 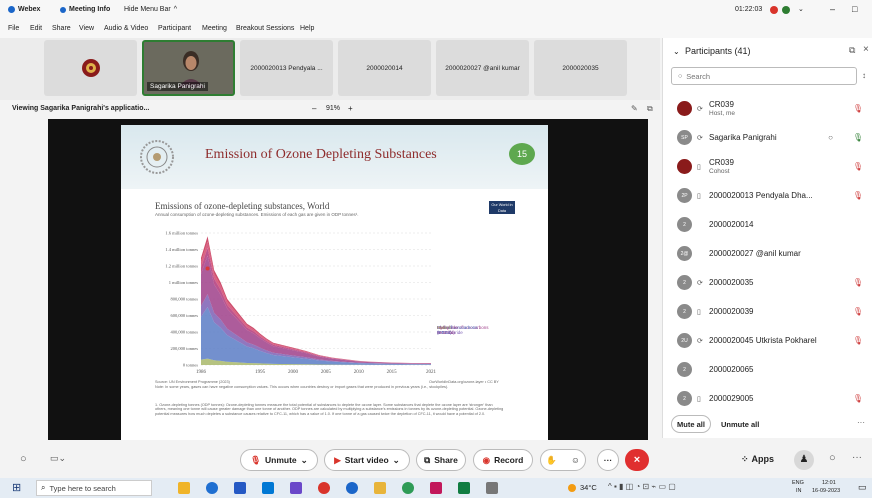 I want to click on clock-time: 12:01, so click(x=829, y=483).